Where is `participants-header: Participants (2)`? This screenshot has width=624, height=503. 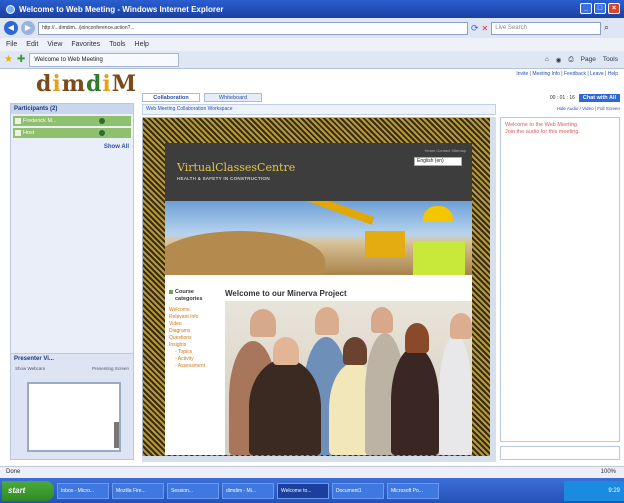
participants-header: Participants (2) is located at coordinates (72, 109).